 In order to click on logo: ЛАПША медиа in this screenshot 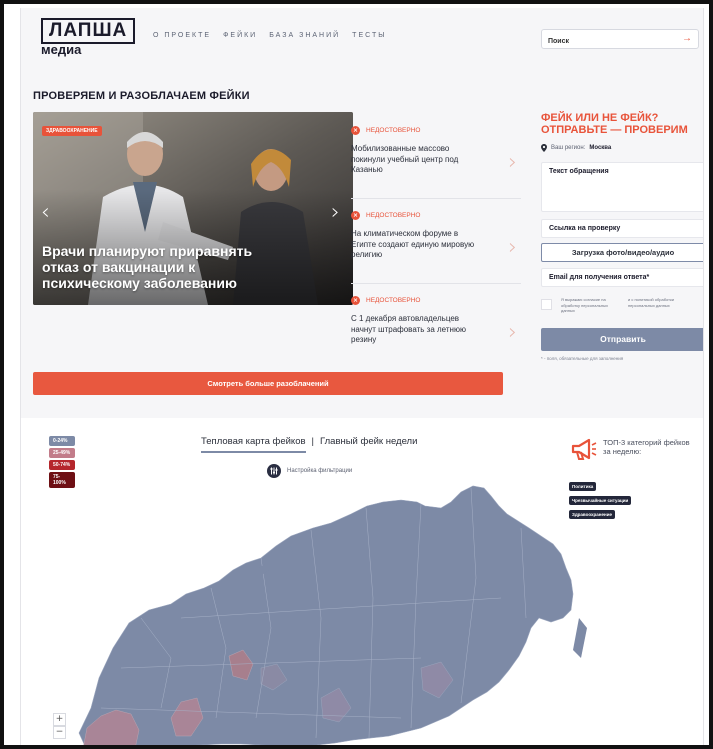, I will do `click(88, 37)`.